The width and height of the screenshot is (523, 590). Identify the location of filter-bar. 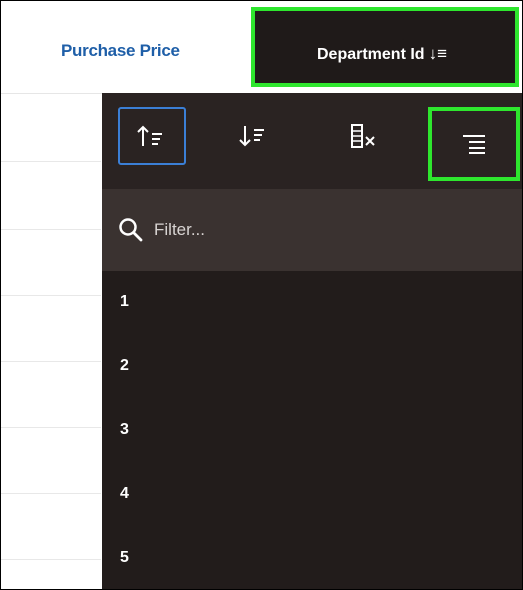
(312, 230).